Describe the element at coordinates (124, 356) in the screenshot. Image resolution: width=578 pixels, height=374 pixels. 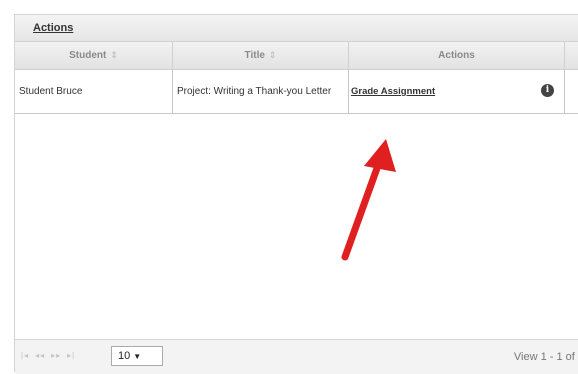
I see `page-size-value: 10` at that location.